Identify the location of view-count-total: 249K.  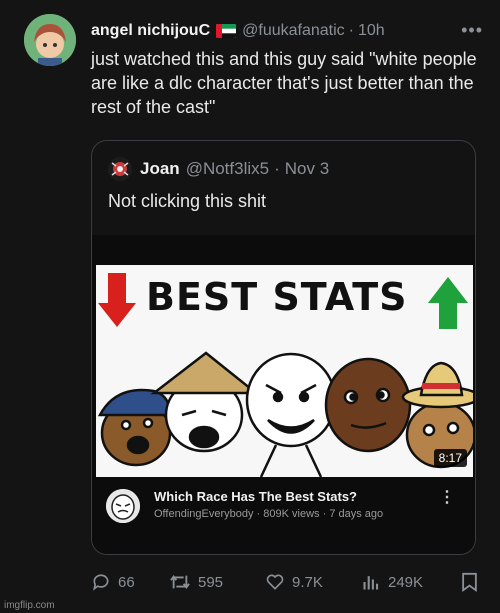
(406, 582).